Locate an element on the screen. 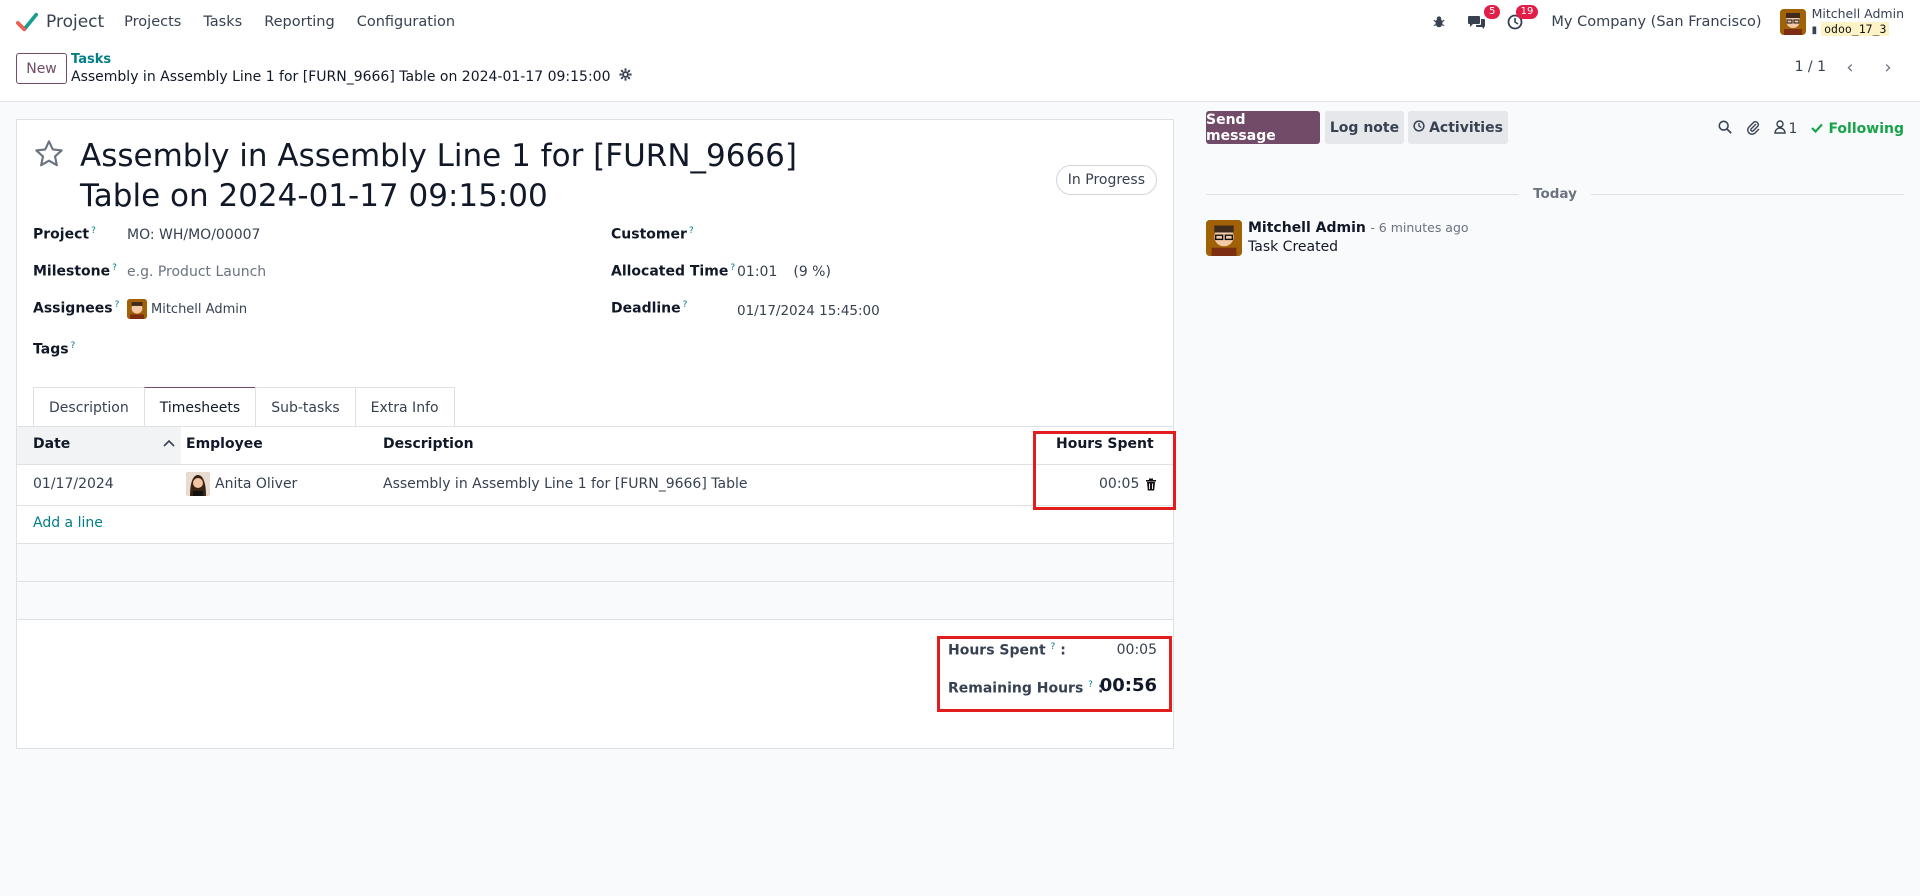  date-separator: Today is located at coordinates (1555, 194).